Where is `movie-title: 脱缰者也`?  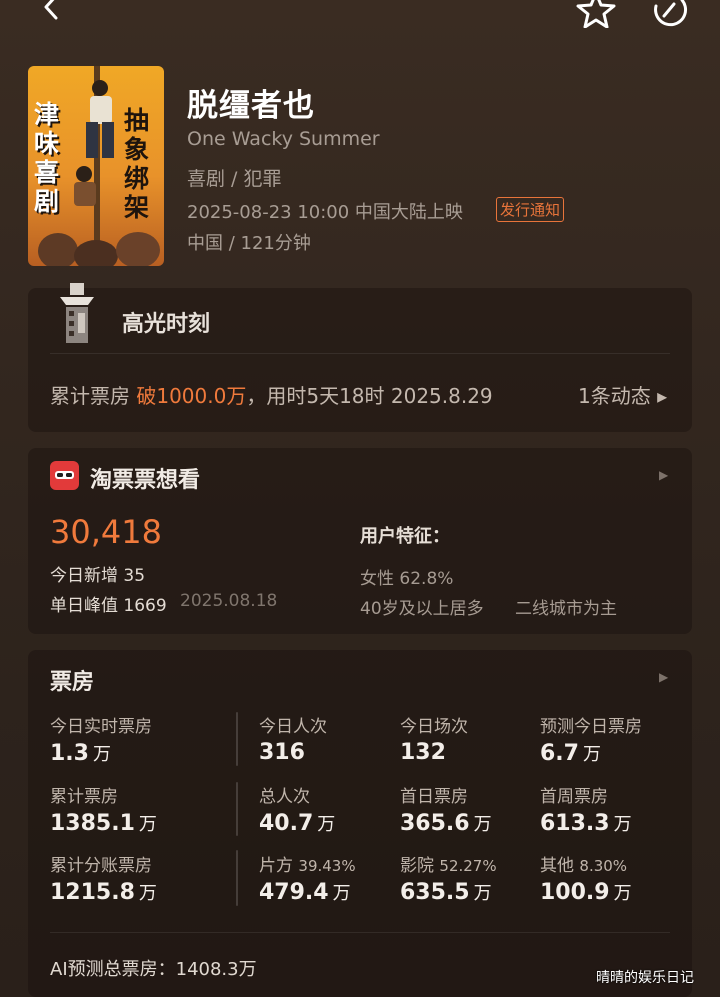 movie-title: 脱缰者也 is located at coordinates (251, 106).